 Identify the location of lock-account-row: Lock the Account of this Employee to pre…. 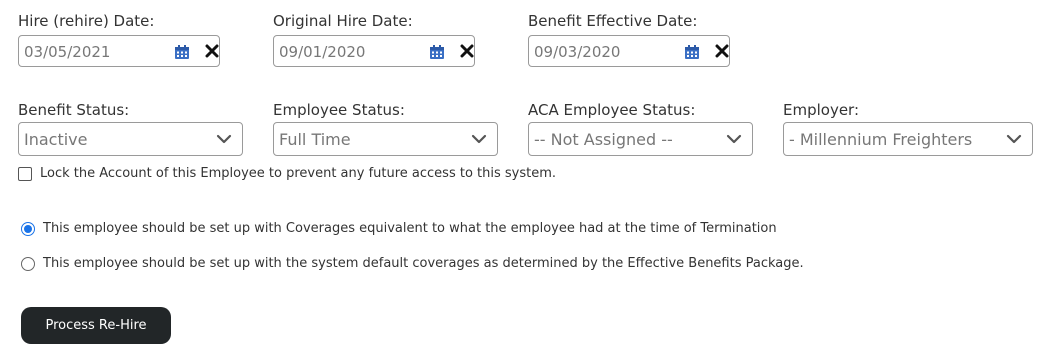
(287, 173).